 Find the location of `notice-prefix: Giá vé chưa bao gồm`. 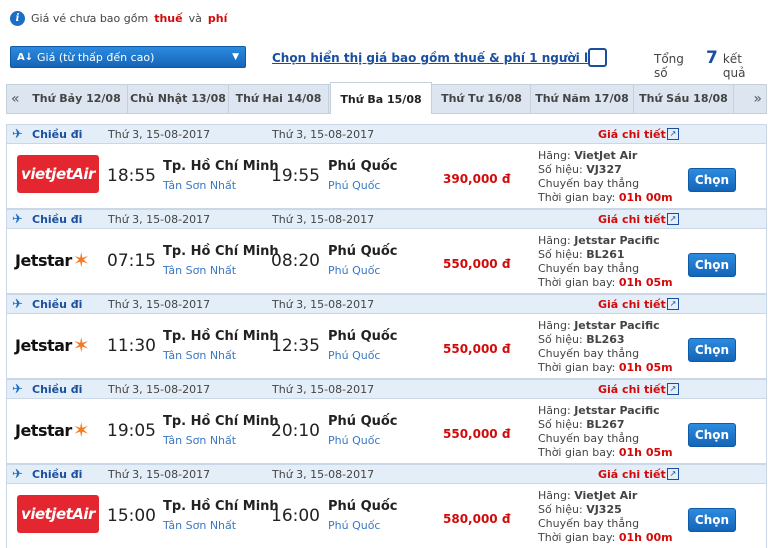

notice-prefix: Giá vé chưa bao gồm is located at coordinates (90, 18).